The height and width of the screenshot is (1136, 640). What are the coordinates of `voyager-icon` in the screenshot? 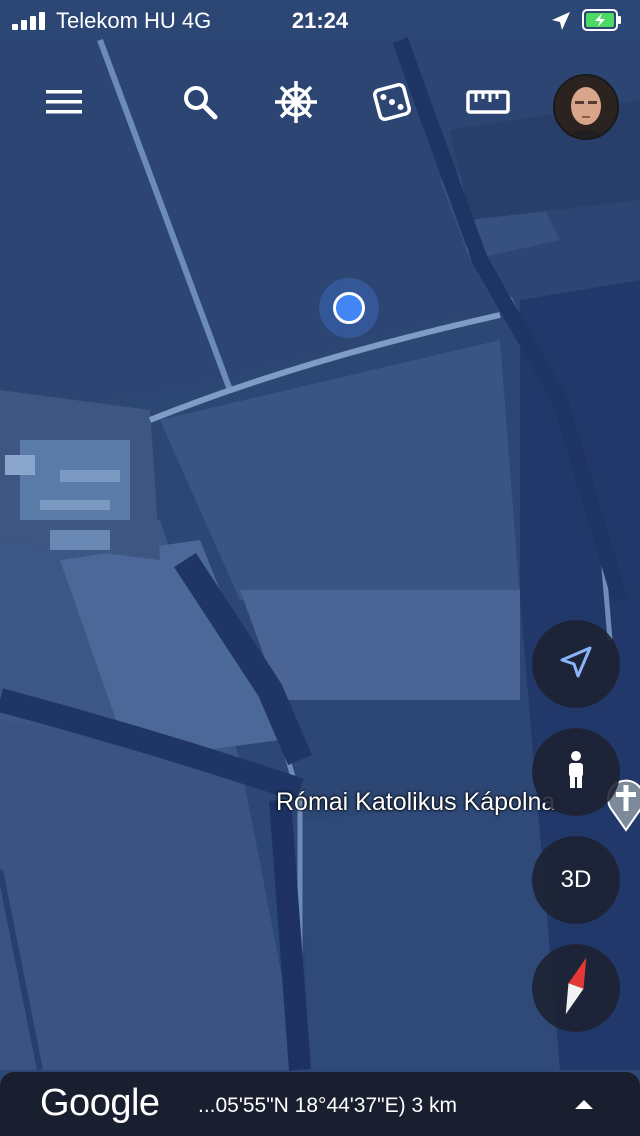 It's located at (296, 102).